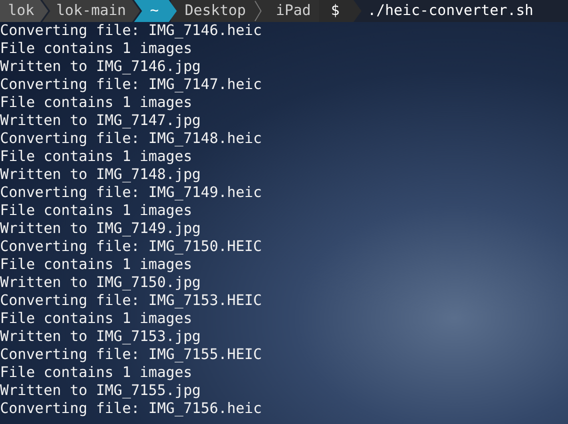 This screenshot has height=424, width=568. I want to click on output-line: Written to IMG_7150.jpg, so click(101, 283).